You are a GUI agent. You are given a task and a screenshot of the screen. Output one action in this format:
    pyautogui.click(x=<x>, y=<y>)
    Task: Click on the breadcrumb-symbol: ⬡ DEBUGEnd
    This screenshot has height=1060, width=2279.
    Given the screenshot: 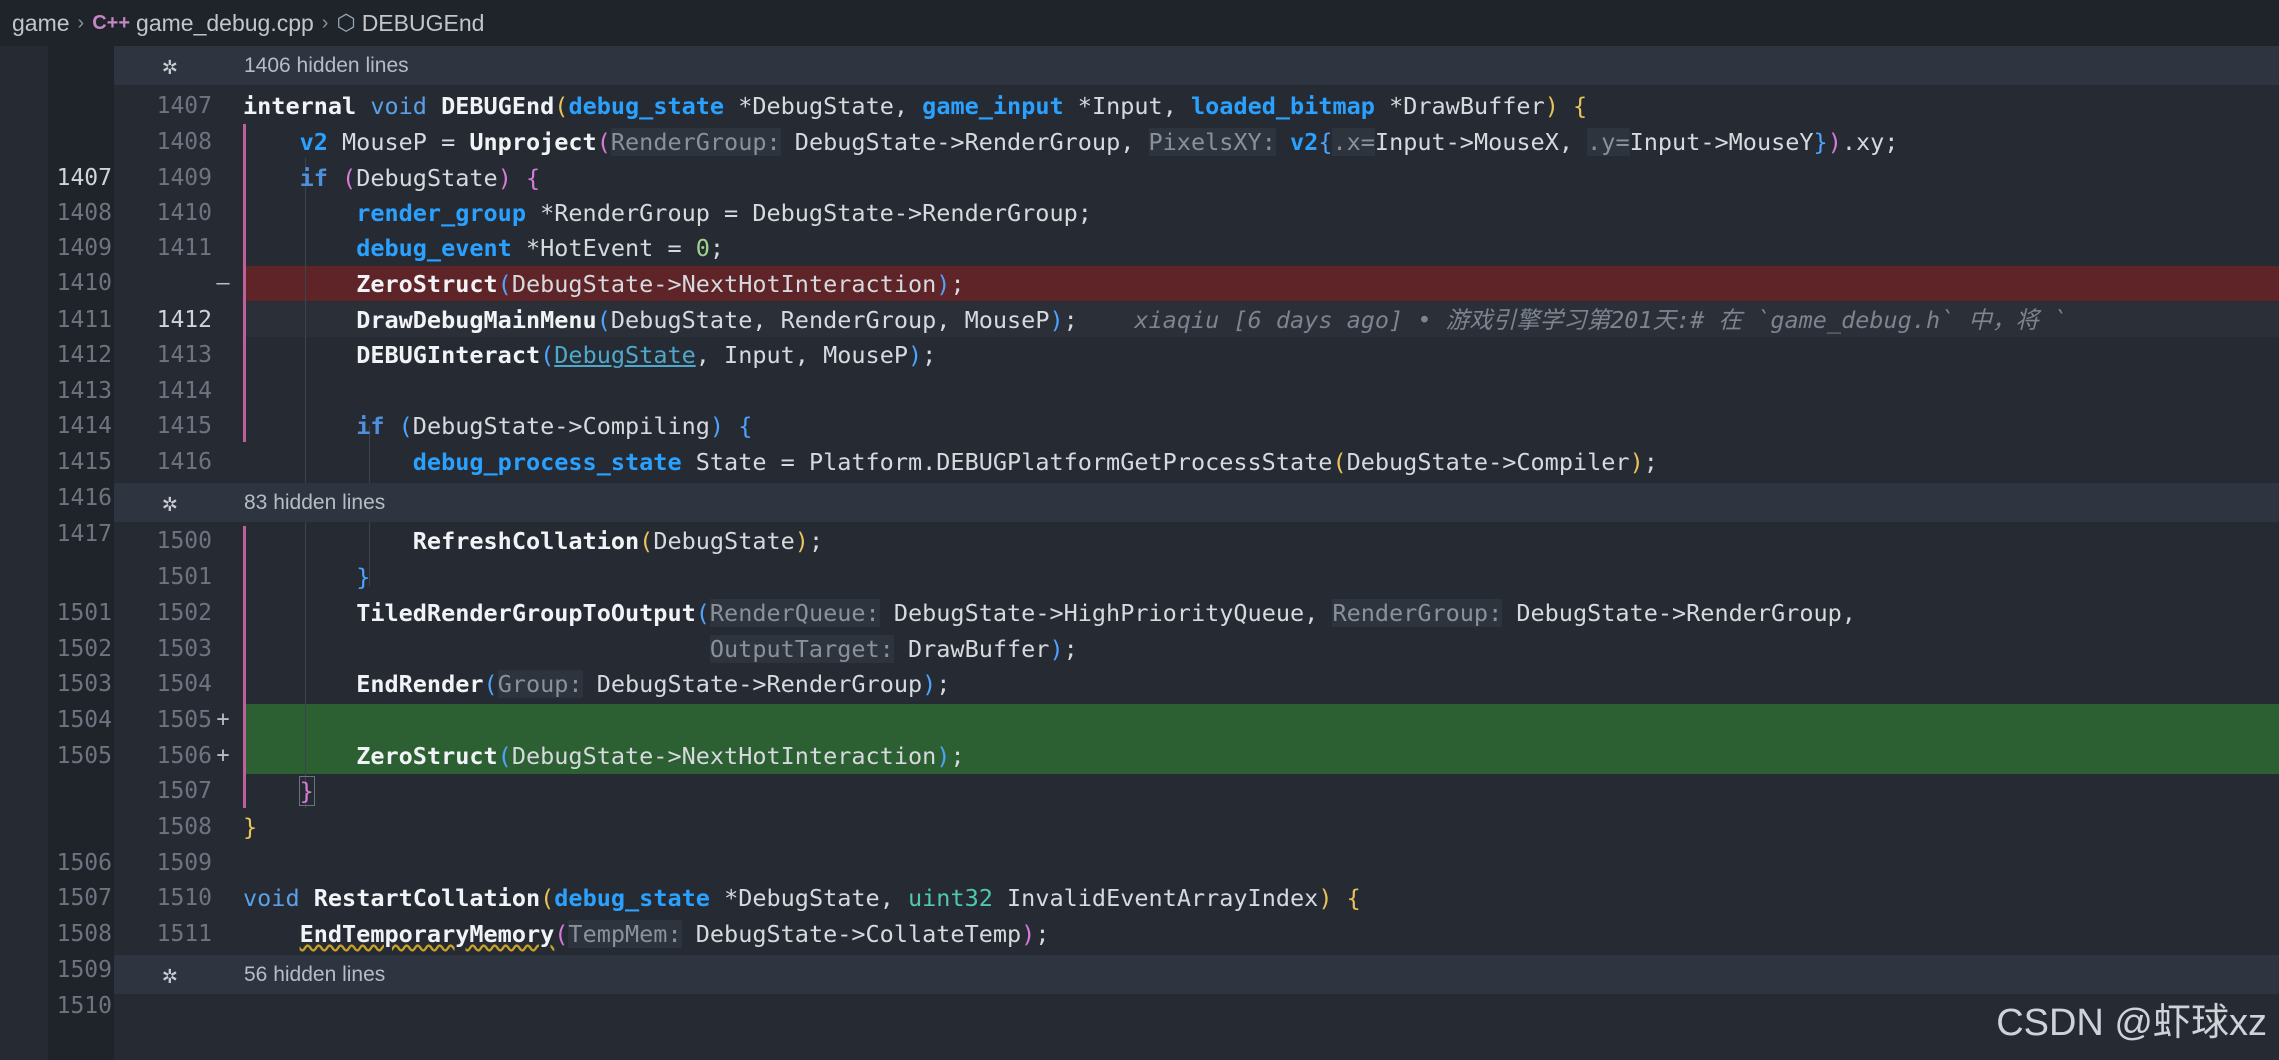 What is the action you would take?
    pyautogui.click(x=410, y=23)
    